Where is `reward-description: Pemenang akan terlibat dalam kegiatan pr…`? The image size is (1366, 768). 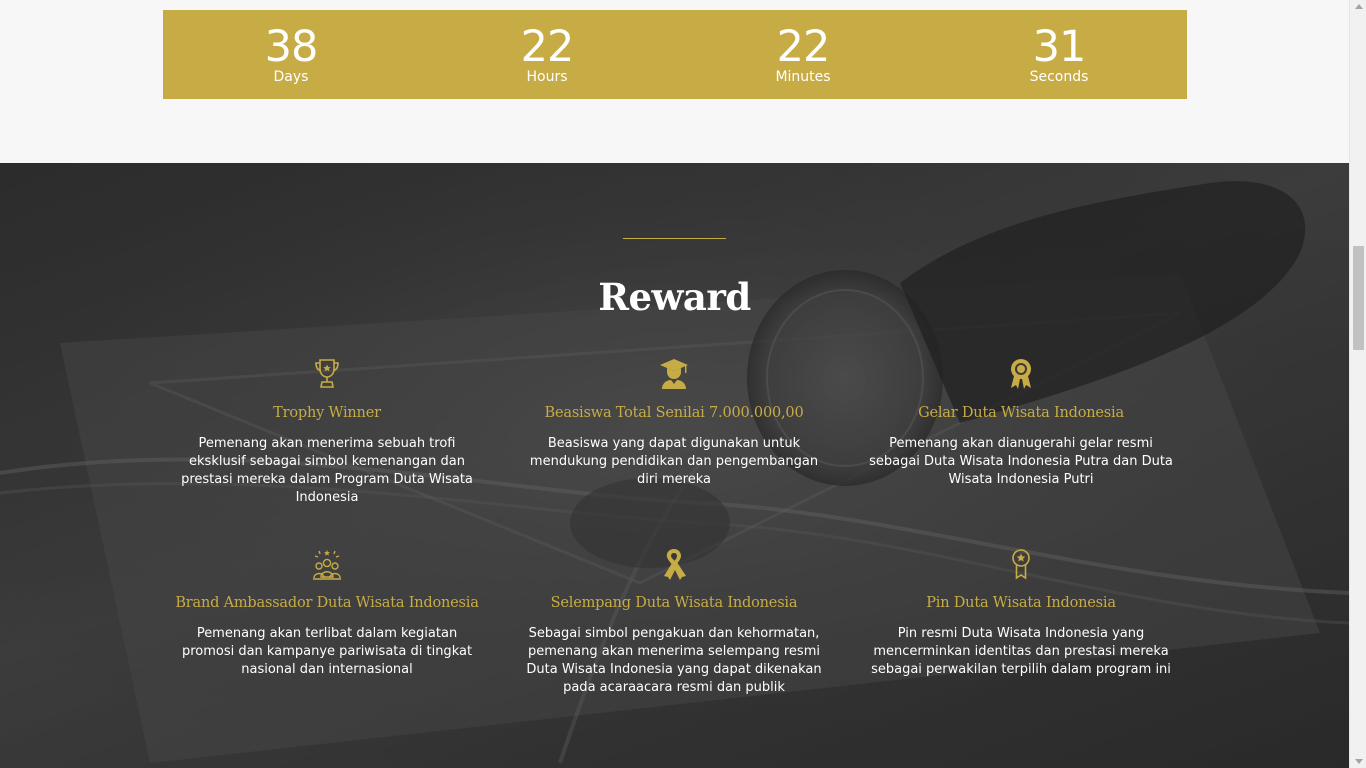 reward-description: Pemenang akan terlibat dalam kegiatan pr… is located at coordinates (327, 651).